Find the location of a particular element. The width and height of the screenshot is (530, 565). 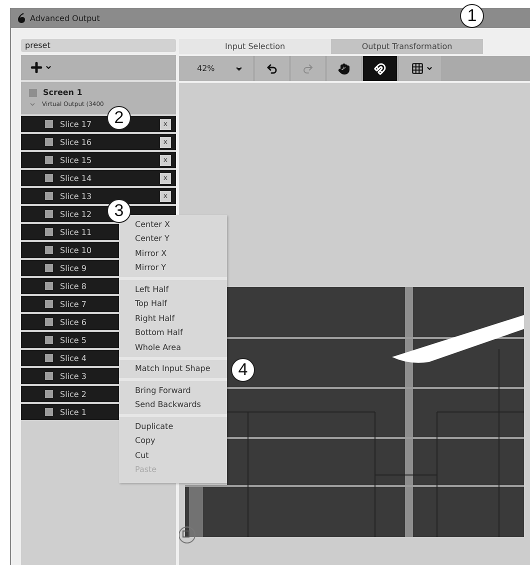

slice-name: Slice 6 is located at coordinates (73, 322).